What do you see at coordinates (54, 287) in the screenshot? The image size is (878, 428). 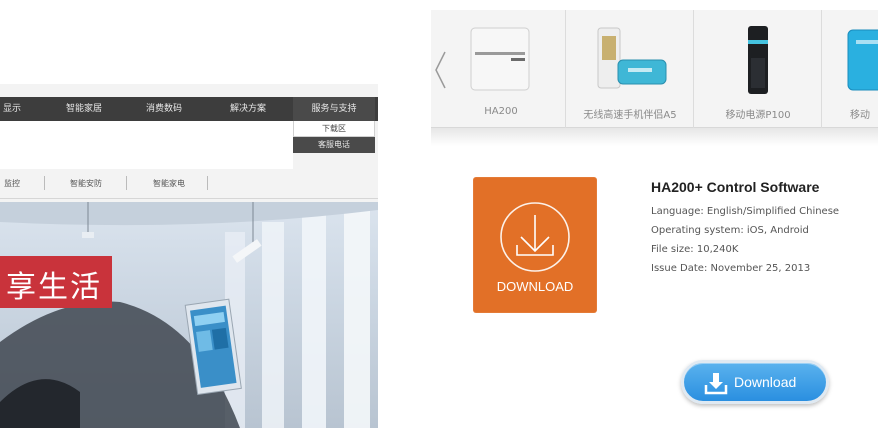 I see `banner-slogan: 享生活` at bounding box center [54, 287].